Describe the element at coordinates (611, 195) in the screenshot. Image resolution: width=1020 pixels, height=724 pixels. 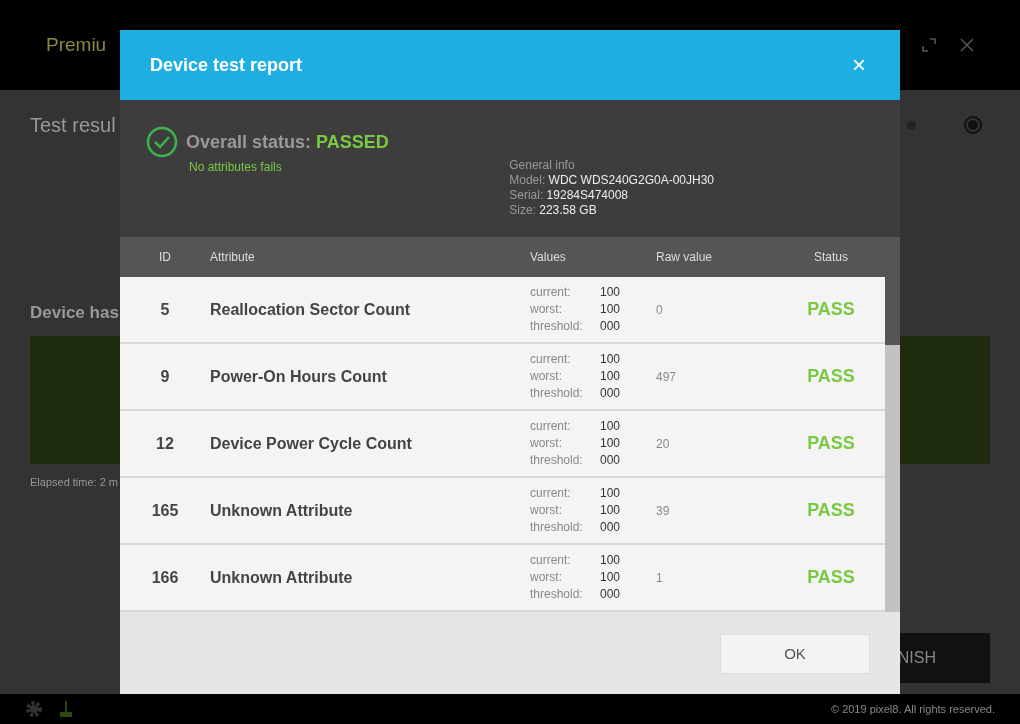
I see `info-field: Serial: 19284S474008` at that location.